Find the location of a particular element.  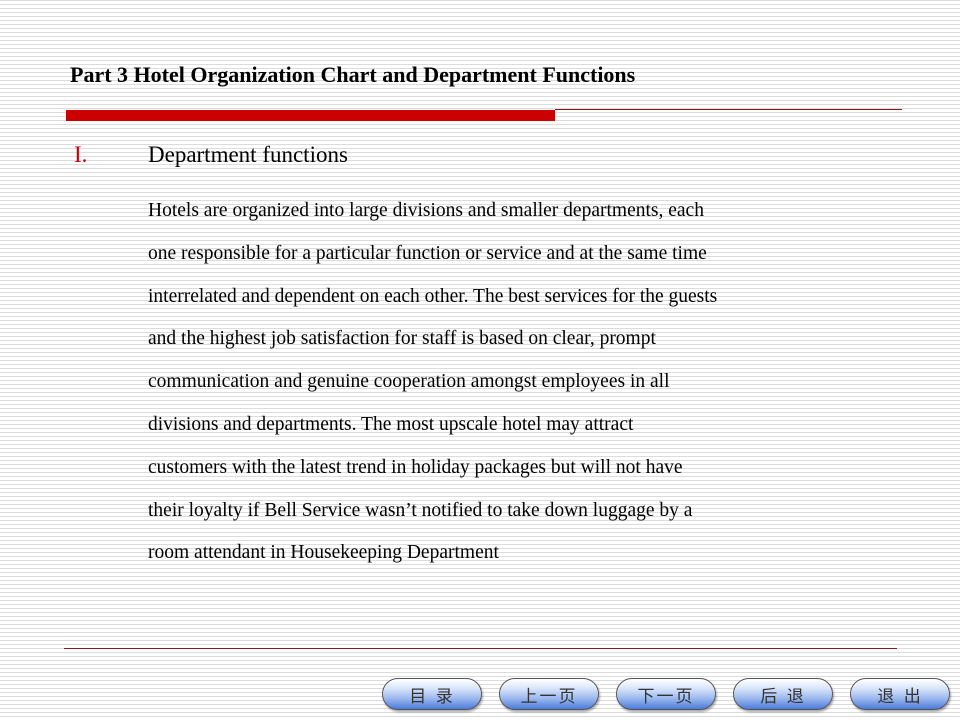

navigation-bar: 目 录 上一页 下一页 后 退 退 出 is located at coordinates (666, 694).